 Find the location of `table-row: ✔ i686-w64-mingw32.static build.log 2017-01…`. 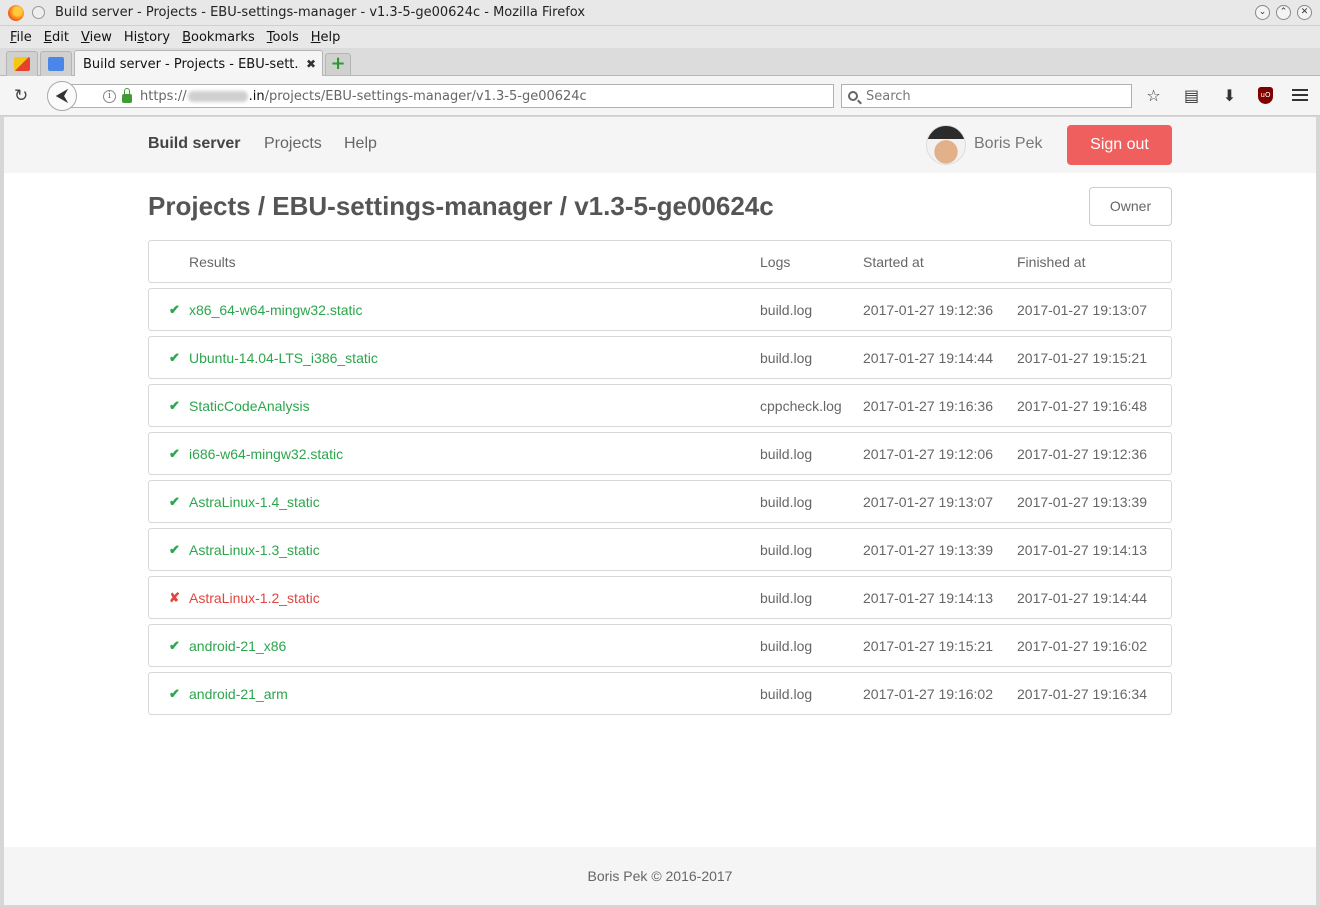

table-row: ✔ i686-w64-mingw32.static build.log 2017-01… is located at coordinates (660, 453).